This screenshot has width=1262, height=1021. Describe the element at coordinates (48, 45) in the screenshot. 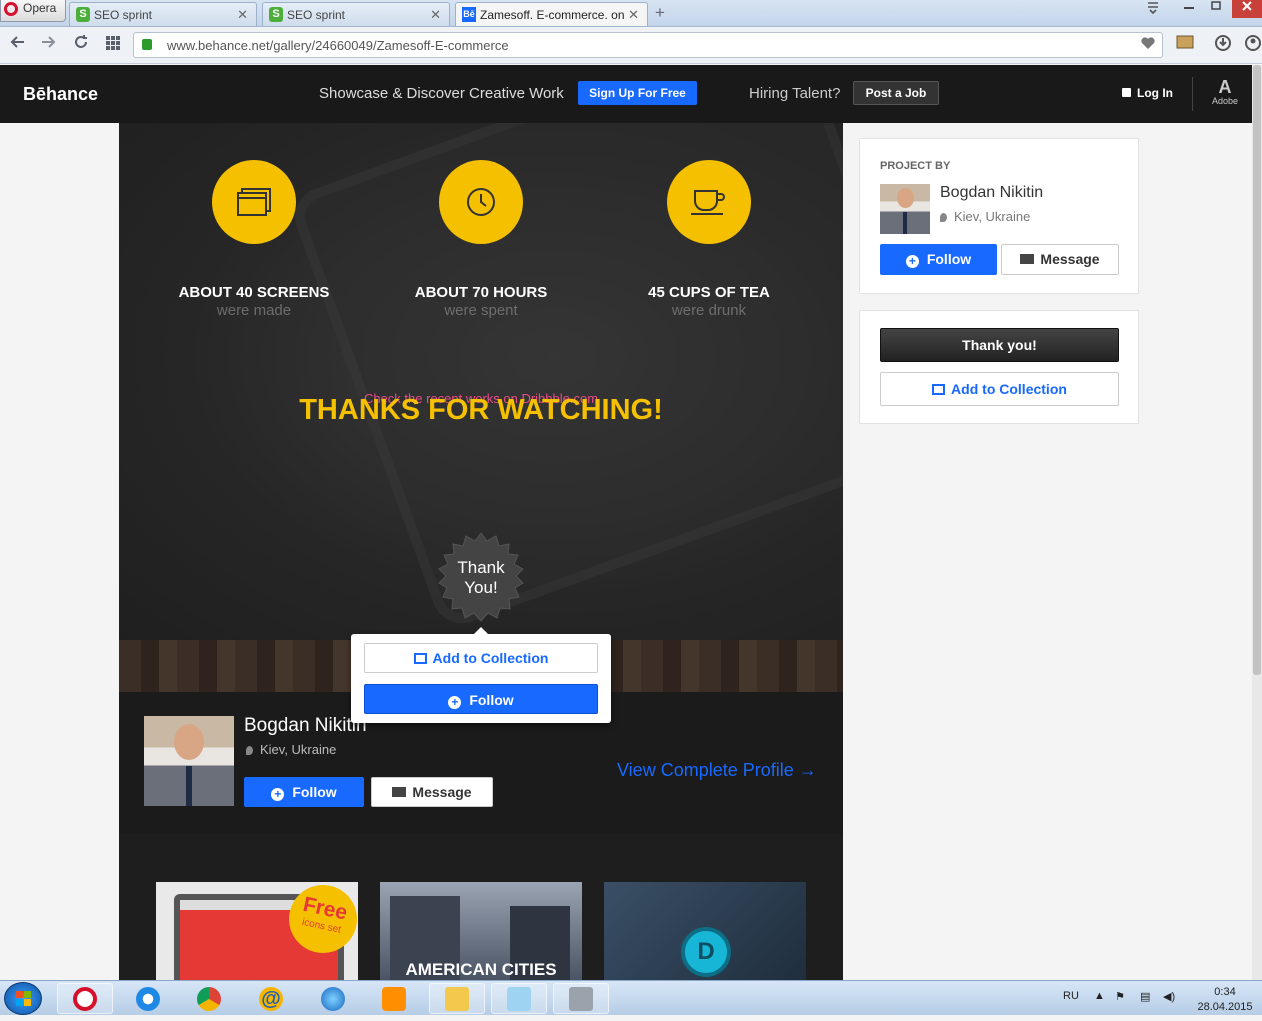

I see `forward-icon` at that location.